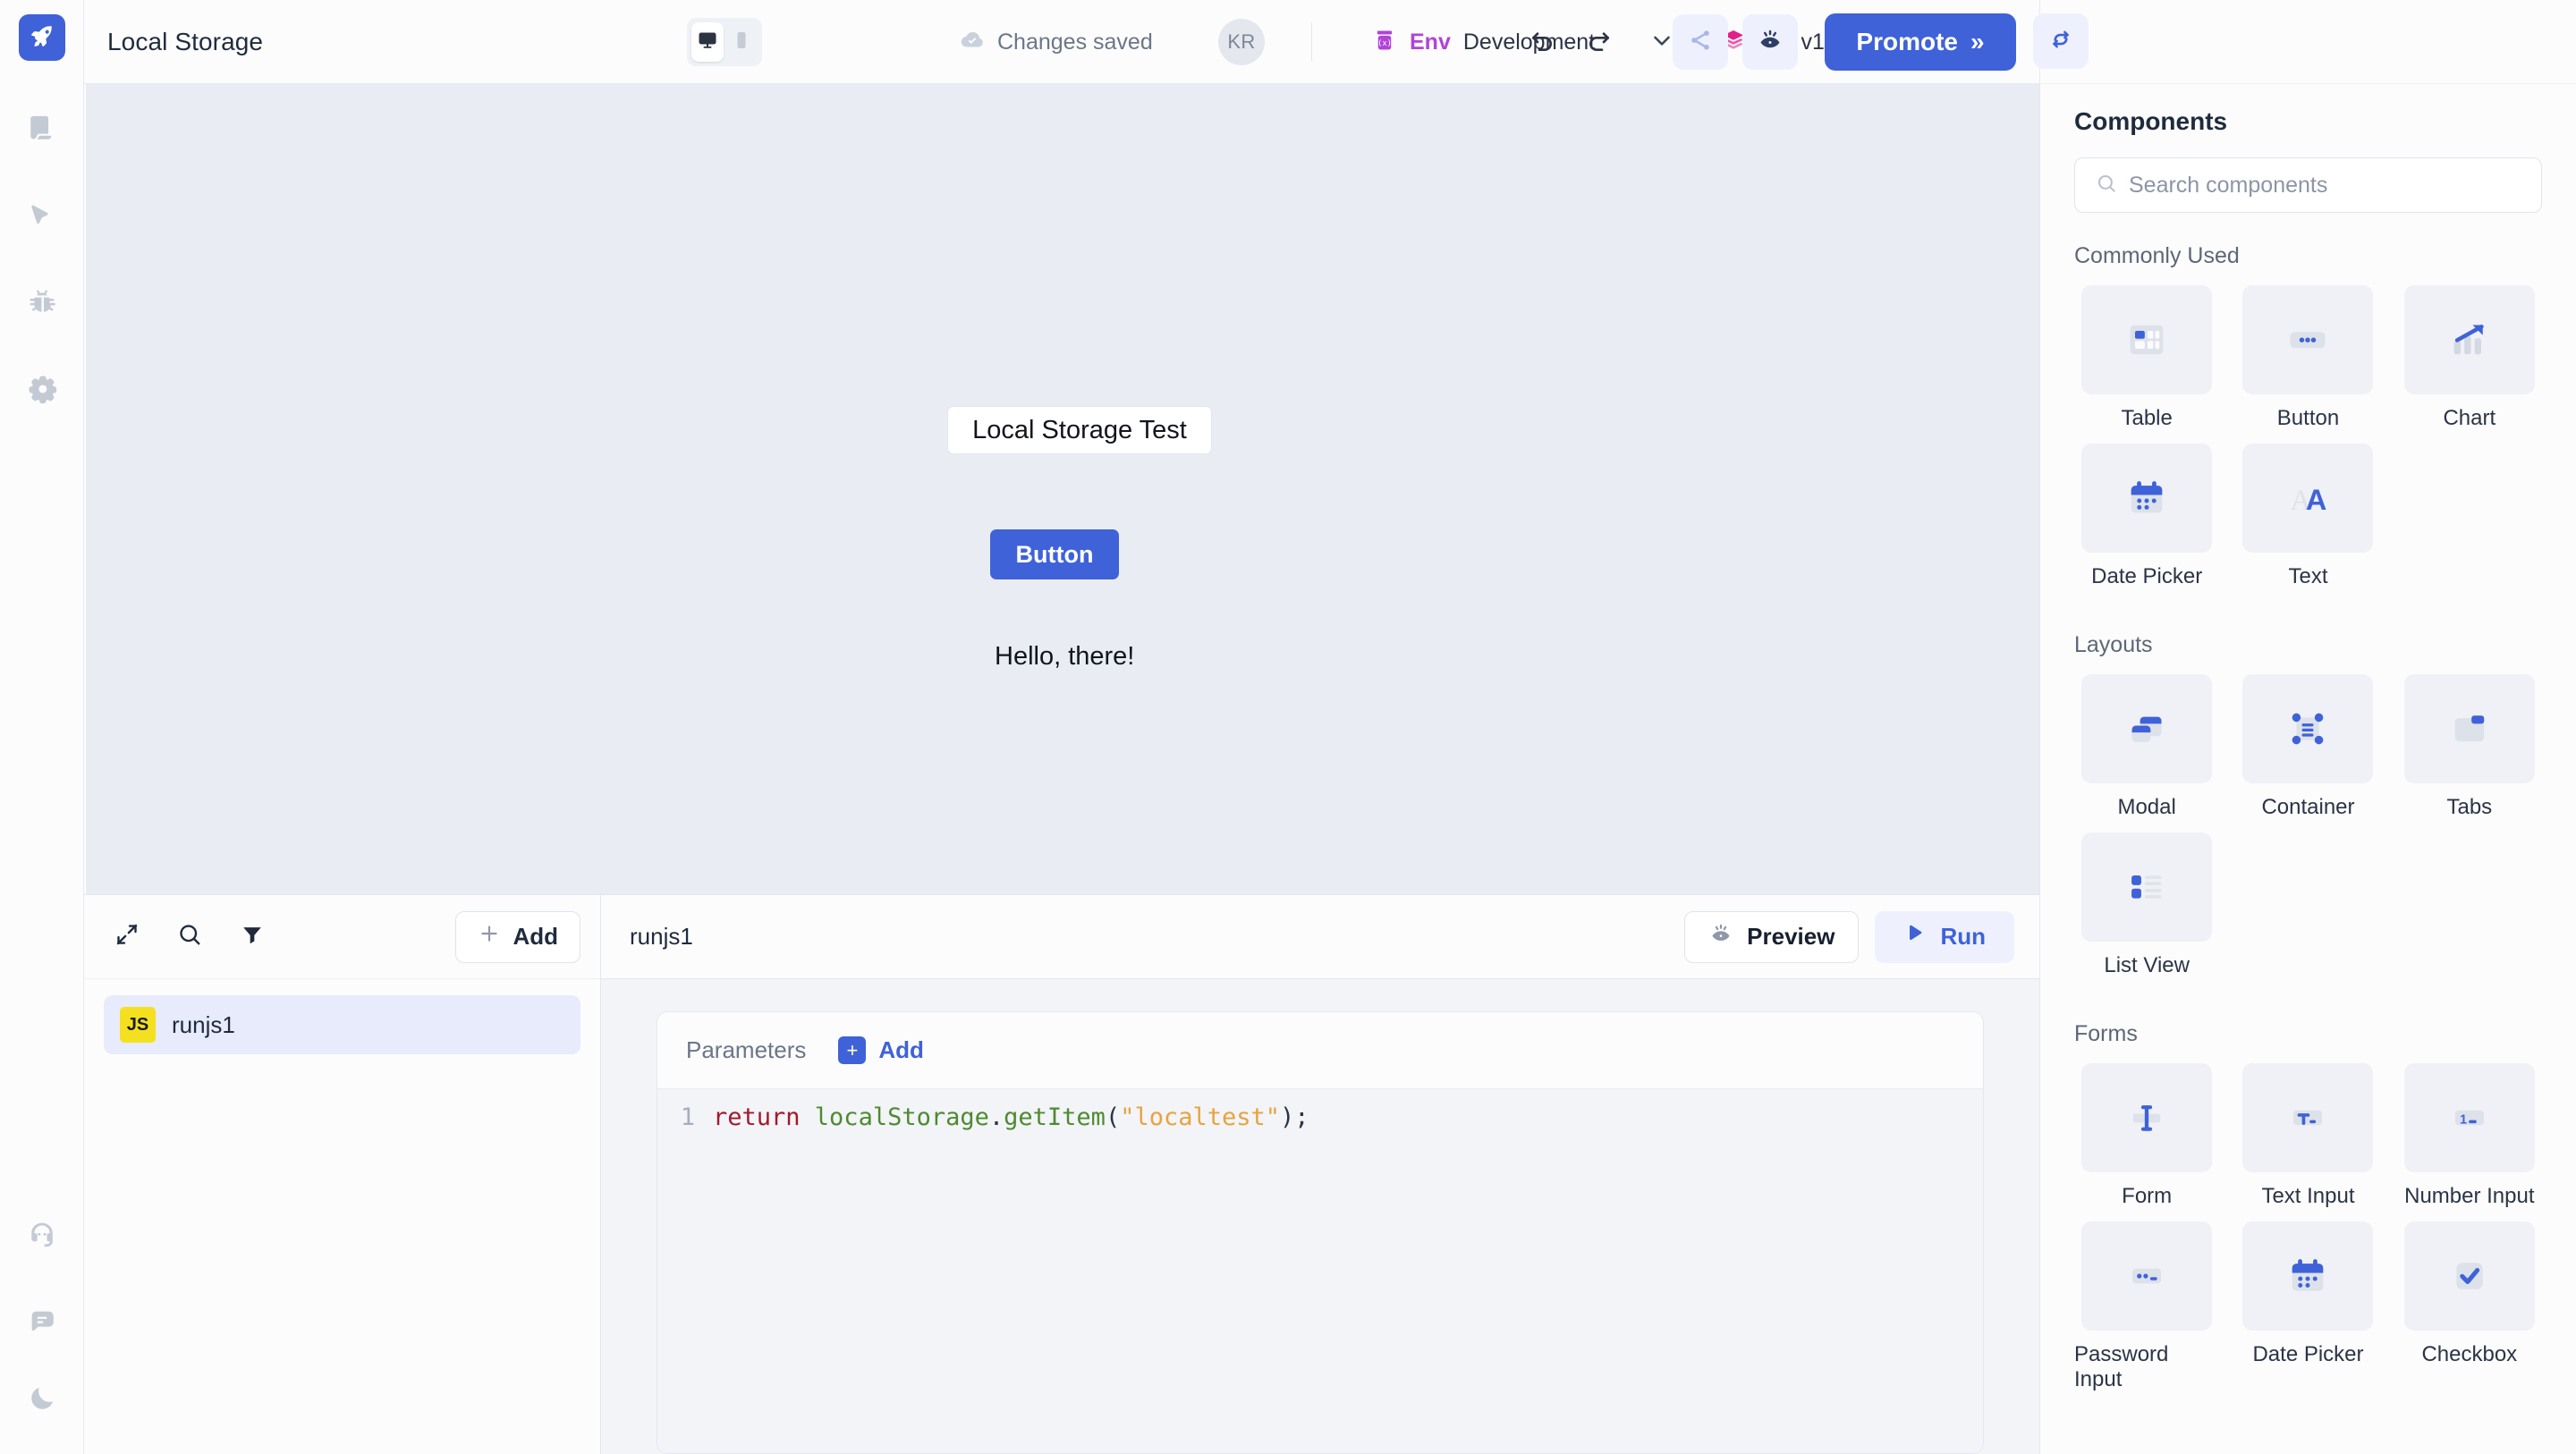  Describe the element at coordinates (42, 305) in the screenshot. I see `sidebar-item-debug` at that location.